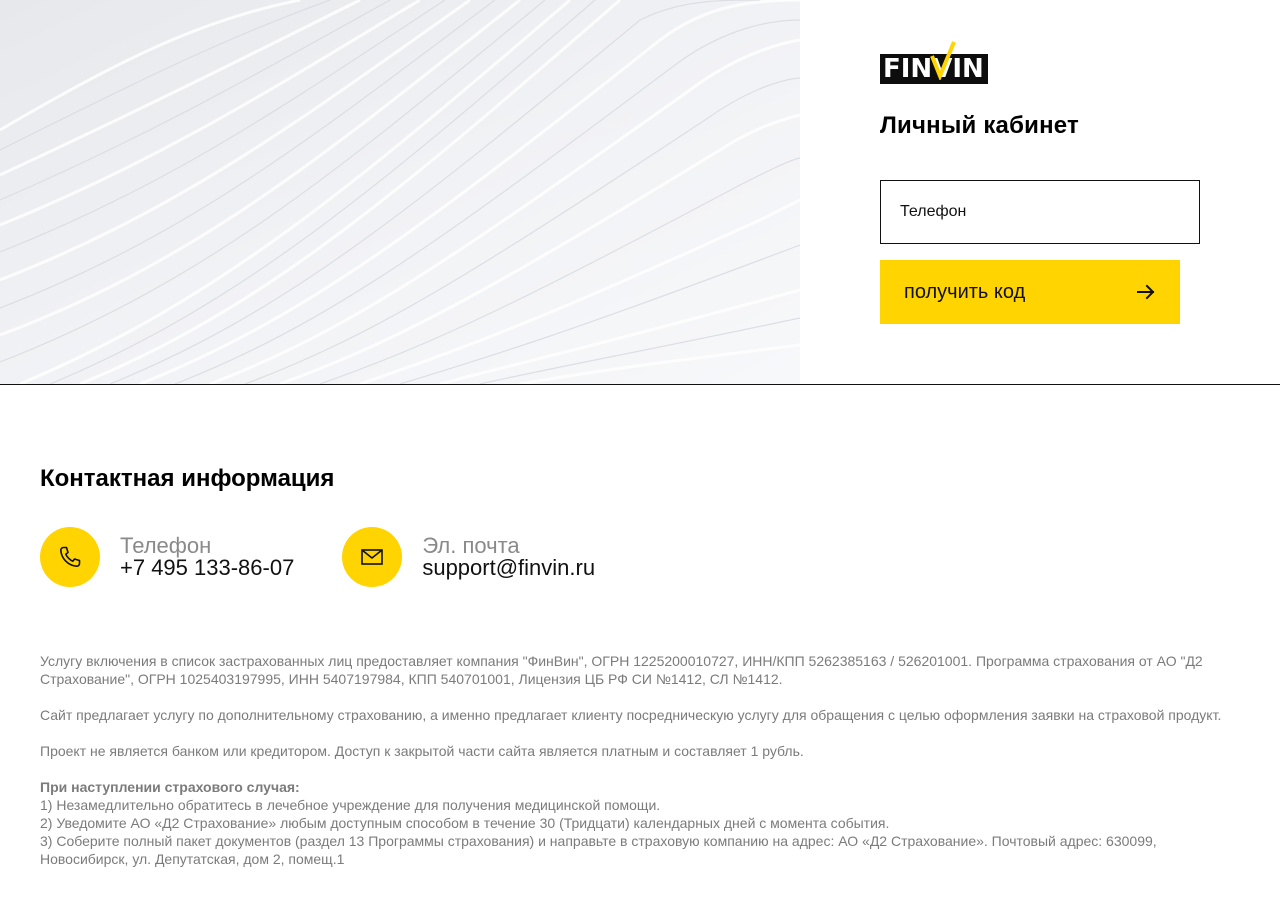 Image resolution: width=1280 pixels, height=900 pixels. Describe the element at coordinates (1040, 62) in the screenshot. I see `finvin-logo: FINVIN` at that location.